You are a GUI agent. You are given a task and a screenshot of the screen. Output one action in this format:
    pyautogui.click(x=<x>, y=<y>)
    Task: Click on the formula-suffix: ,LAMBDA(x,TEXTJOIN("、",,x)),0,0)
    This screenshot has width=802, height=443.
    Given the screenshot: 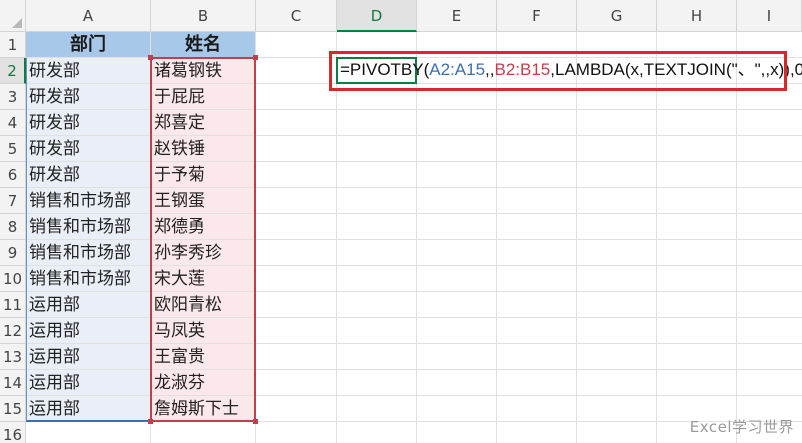 What is the action you would take?
    pyautogui.click(x=676, y=69)
    